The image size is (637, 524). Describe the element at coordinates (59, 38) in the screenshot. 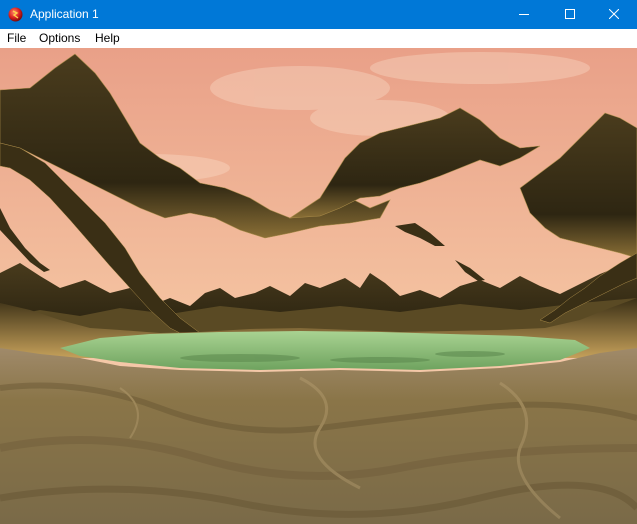

I see `menu-options: Options` at that location.